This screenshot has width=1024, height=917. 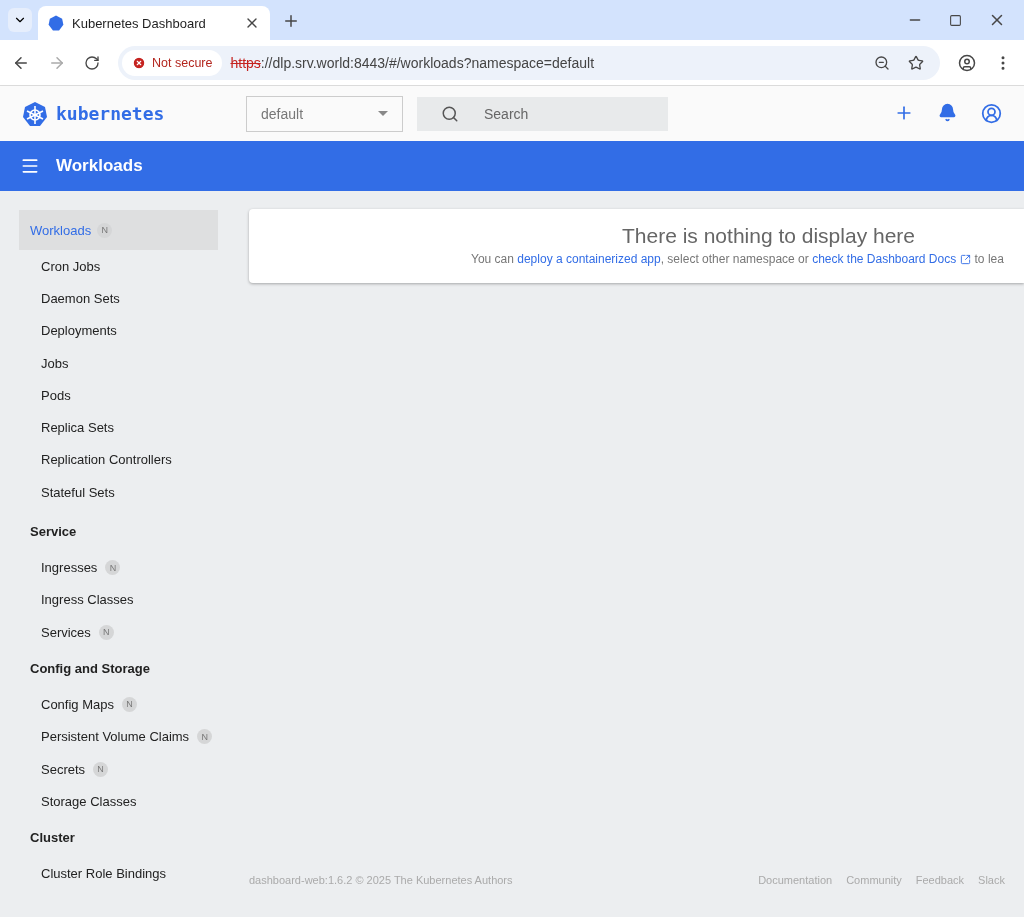 What do you see at coordinates (56, 23) in the screenshot?
I see `kubernetes-favicon-icon` at bounding box center [56, 23].